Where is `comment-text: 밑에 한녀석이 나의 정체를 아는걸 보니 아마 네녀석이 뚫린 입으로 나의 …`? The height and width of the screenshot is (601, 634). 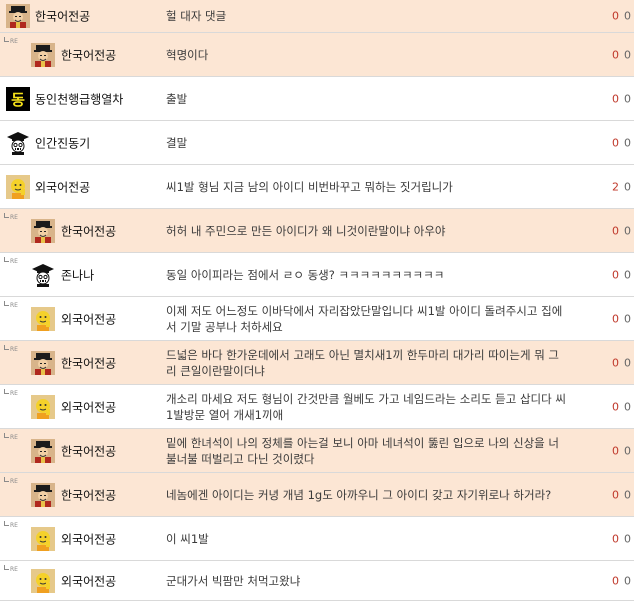 comment-text: 밑에 한녀석이 나의 정체를 아는걸 보니 아마 네녀석이 뚫린 입으로 나의 … is located at coordinates (363, 450).